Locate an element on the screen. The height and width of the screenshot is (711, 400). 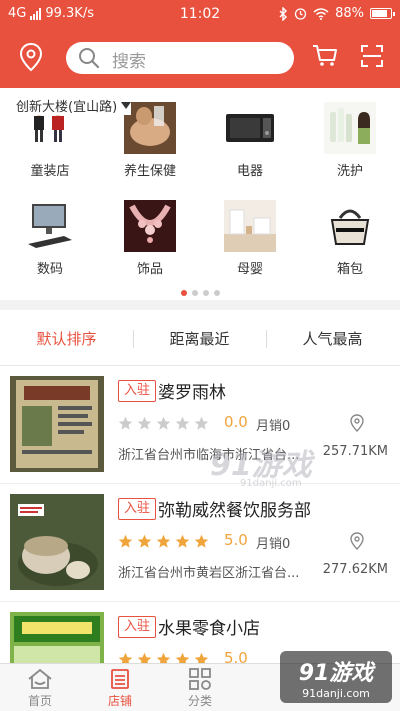
tab-label: 首页 is located at coordinates (39, 701).